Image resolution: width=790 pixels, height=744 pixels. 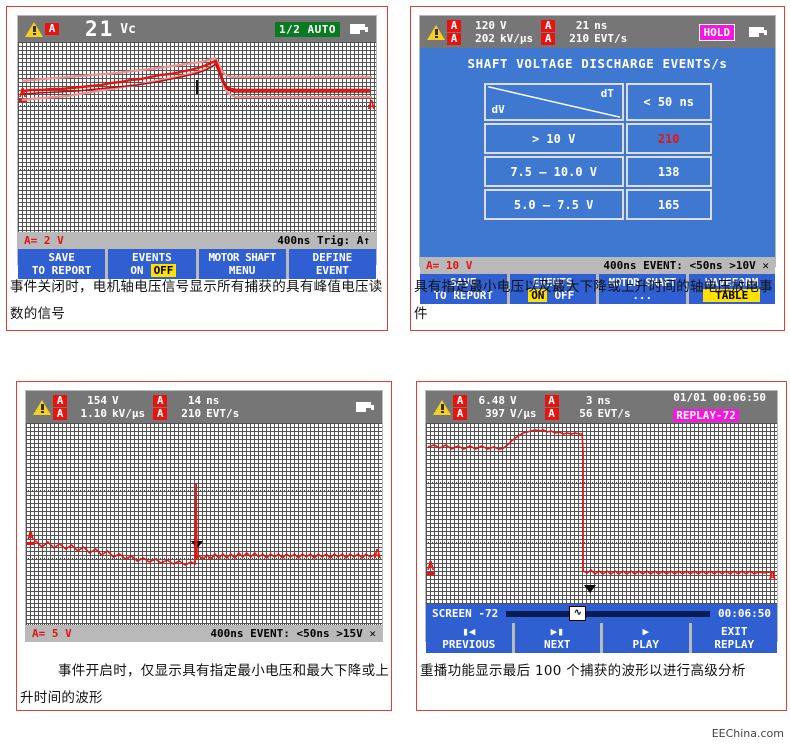 I want to click on info-strip-2: A= 10 V 400ns EVENT: <50ns >10V ✕, so click(x=597, y=265).